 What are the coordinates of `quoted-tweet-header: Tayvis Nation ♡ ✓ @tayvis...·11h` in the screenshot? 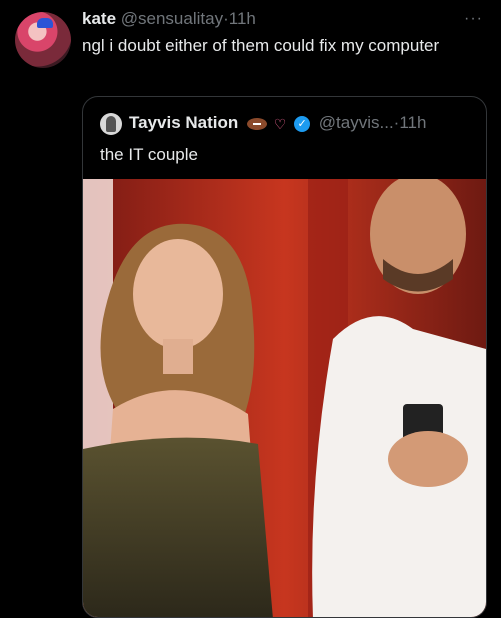 It's located at (277, 123).